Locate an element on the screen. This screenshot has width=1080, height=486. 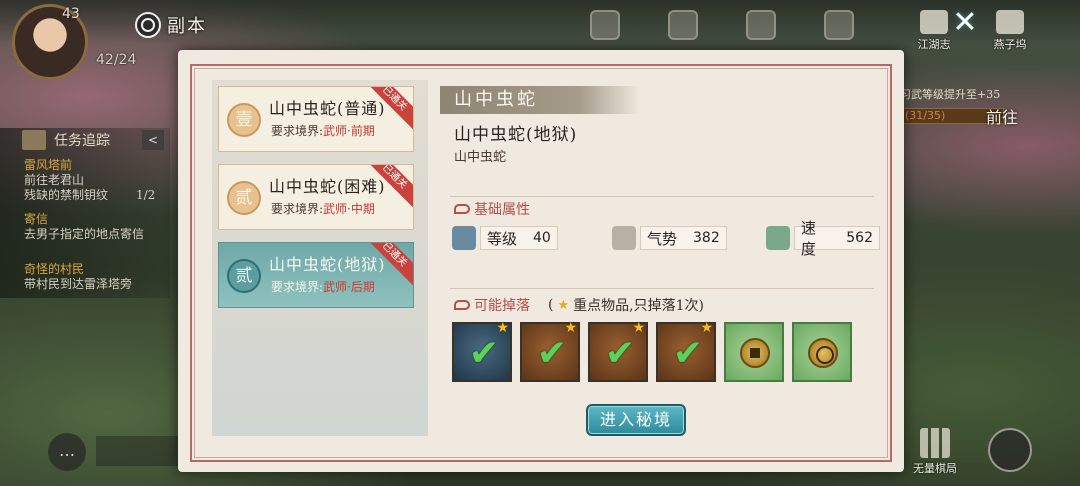
stage-requirement: 要求境界:武师·前期 is located at coordinates (323, 130).